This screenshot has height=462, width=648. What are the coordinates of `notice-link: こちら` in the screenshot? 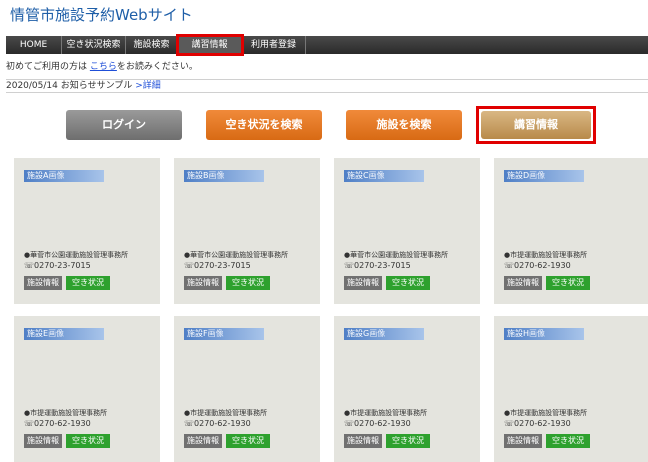 It's located at (103, 67).